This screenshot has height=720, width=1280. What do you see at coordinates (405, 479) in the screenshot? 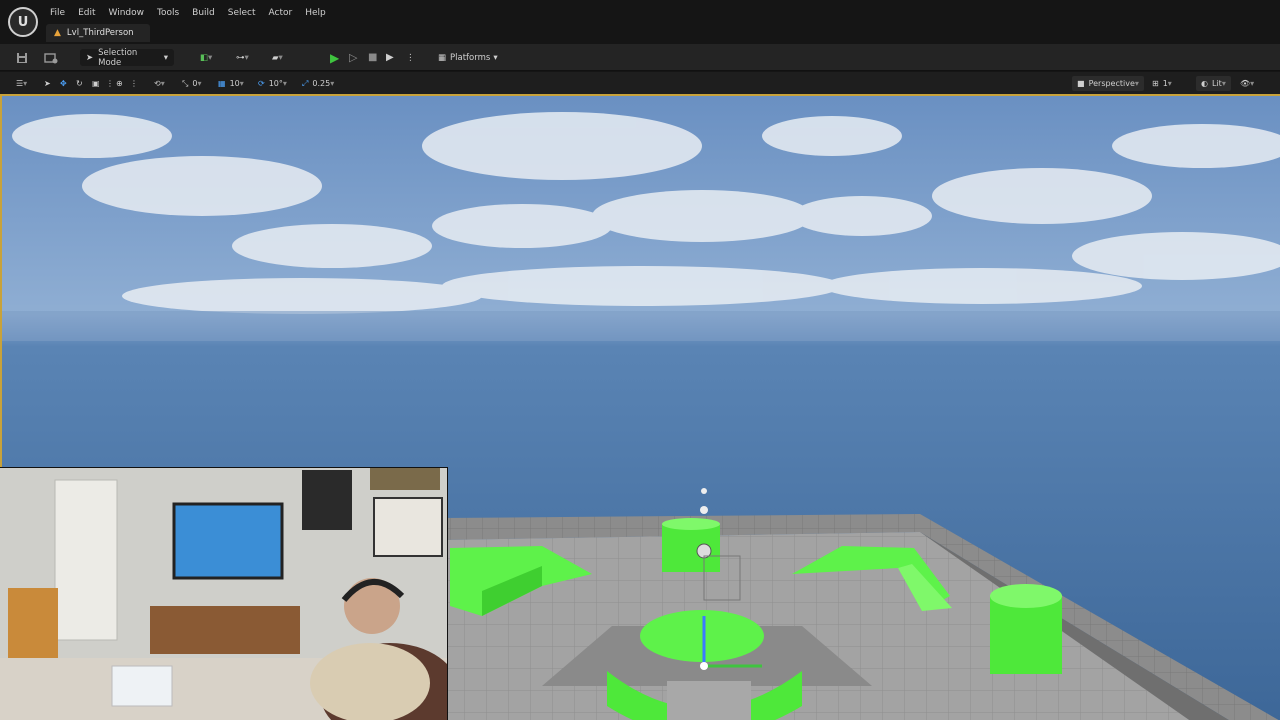
I see `poster-top` at bounding box center [405, 479].